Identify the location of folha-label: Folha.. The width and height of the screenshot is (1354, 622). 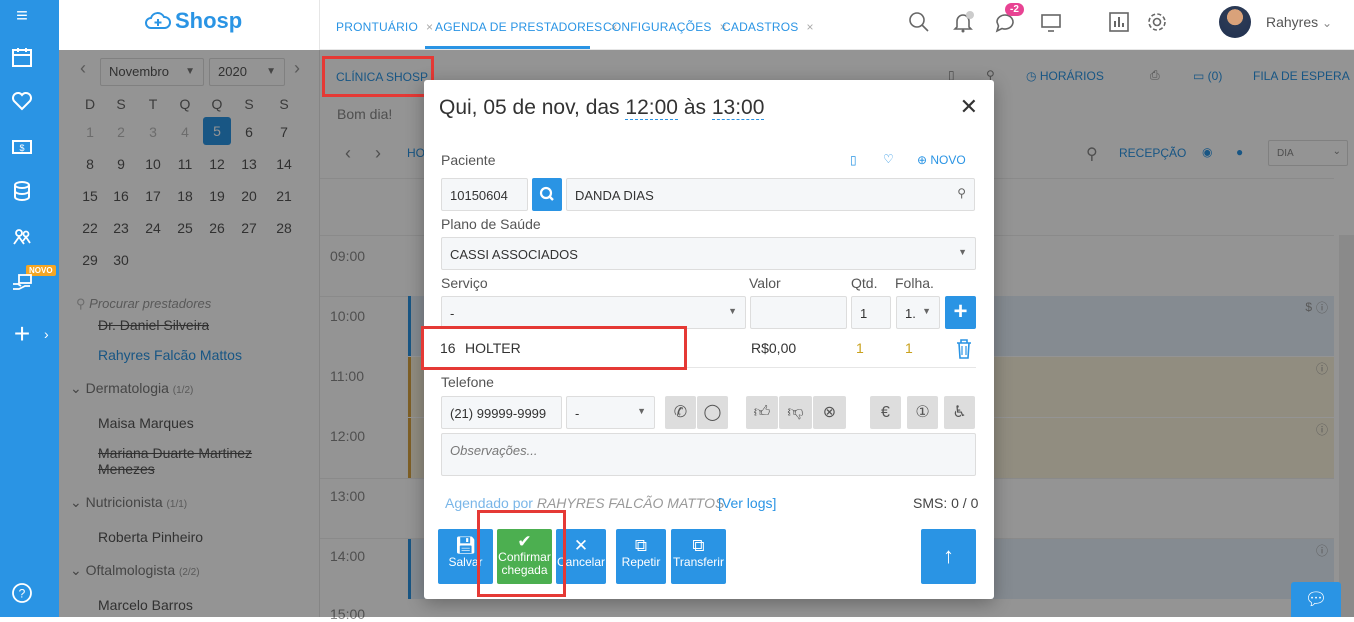
(914, 283).